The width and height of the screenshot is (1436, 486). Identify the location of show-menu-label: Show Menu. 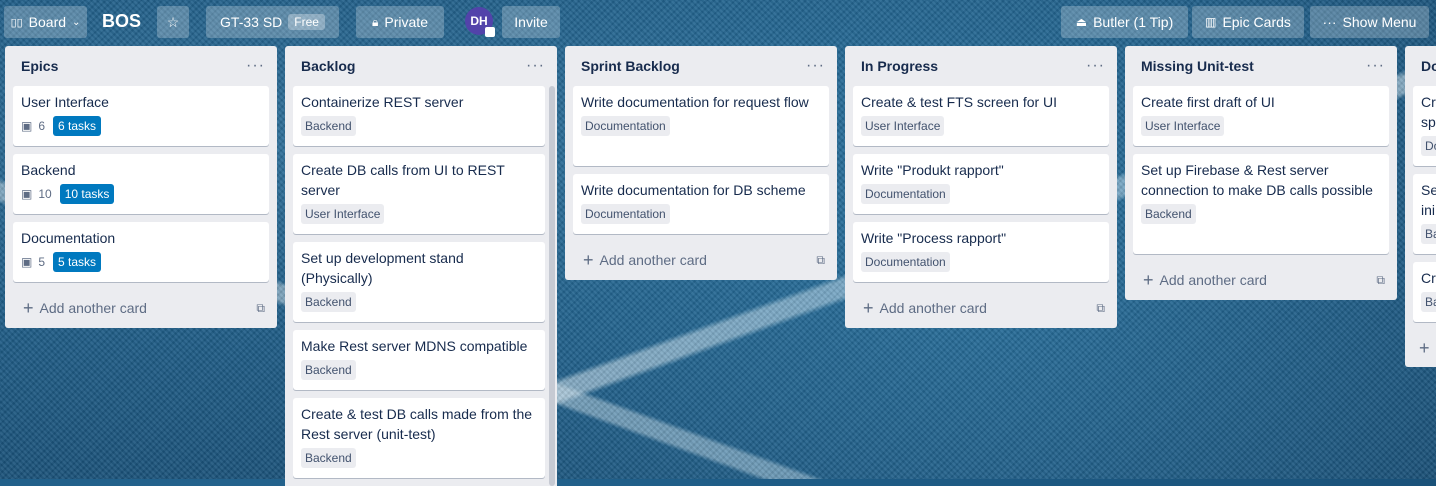
(1379, 22).